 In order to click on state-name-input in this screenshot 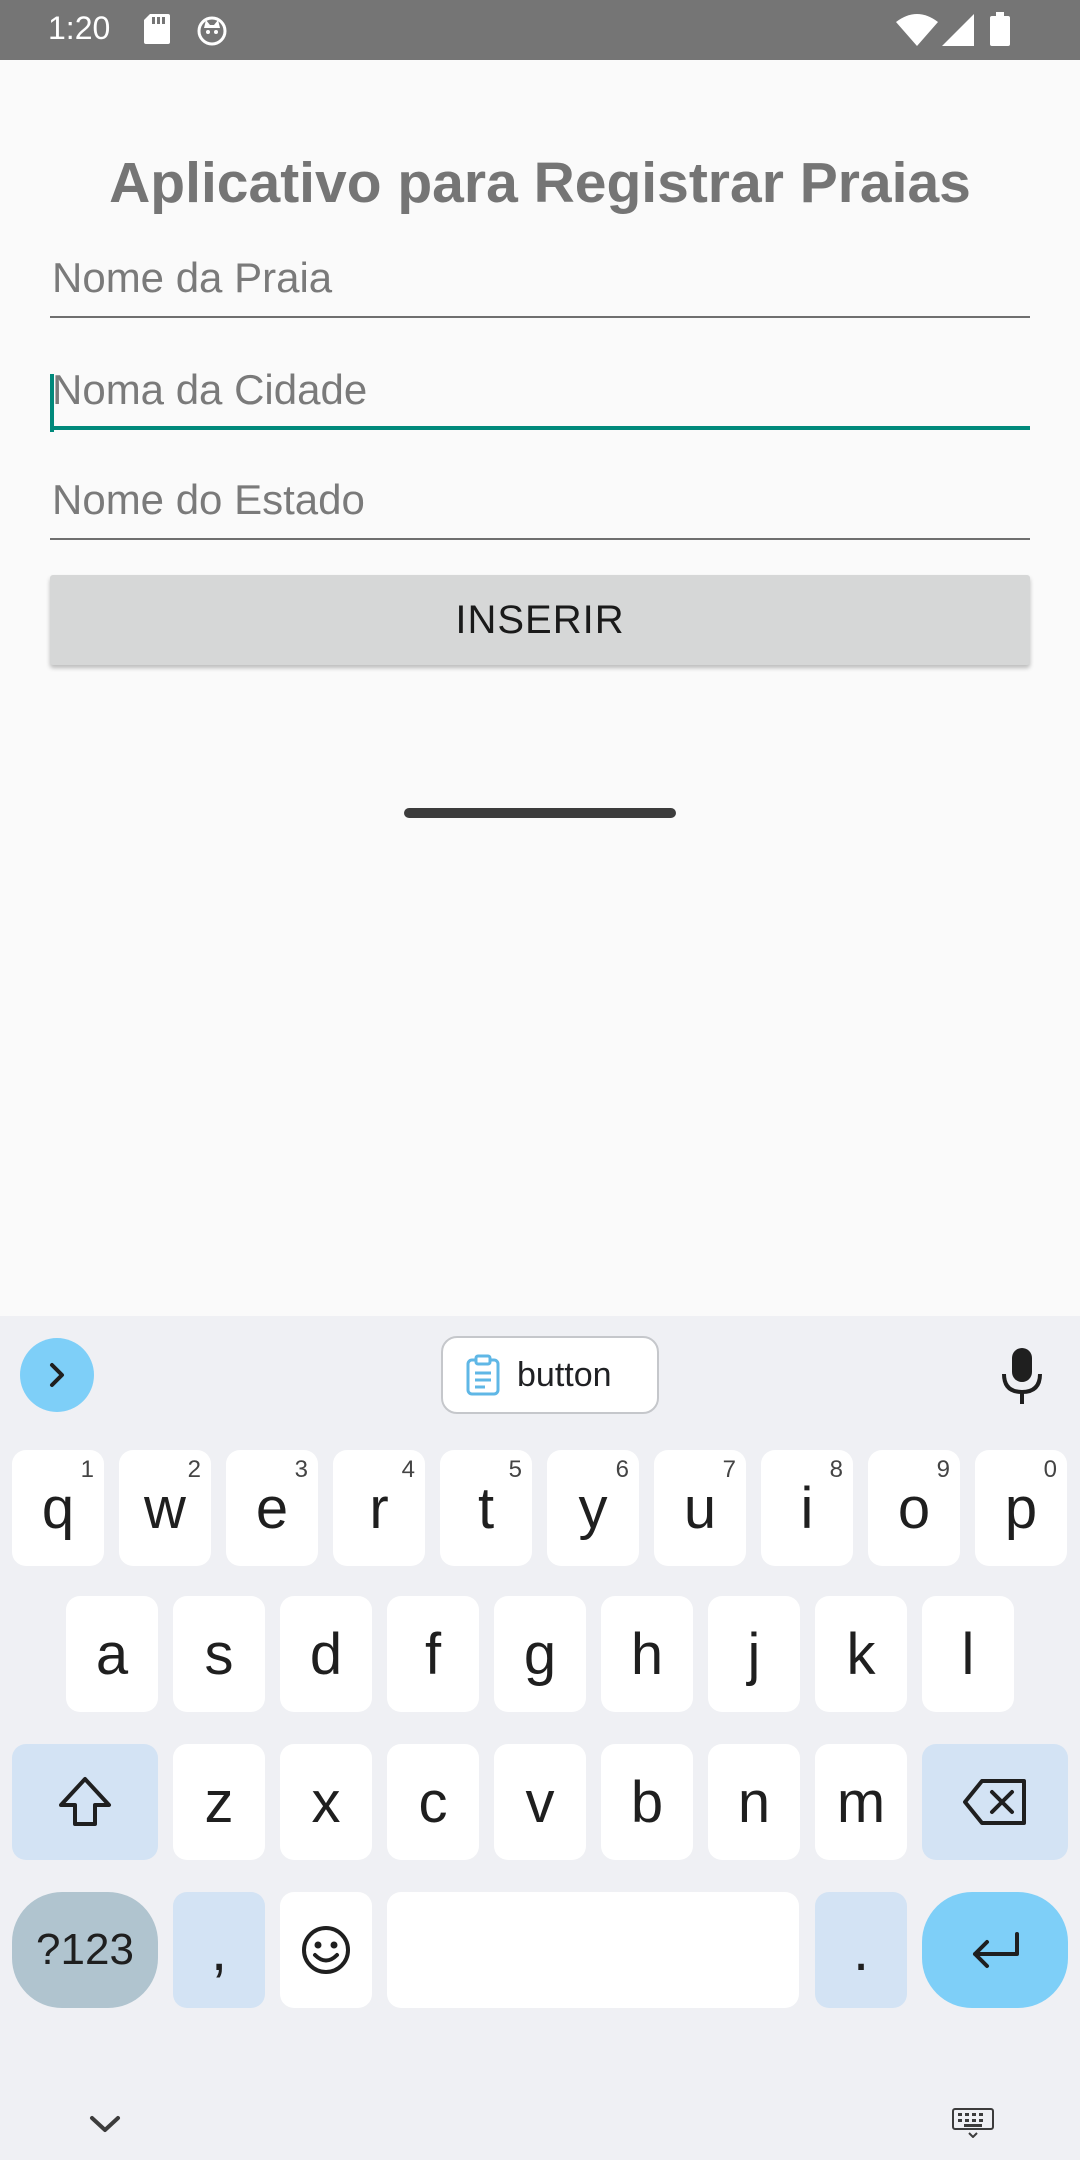, I will do `click(540, 495)`.